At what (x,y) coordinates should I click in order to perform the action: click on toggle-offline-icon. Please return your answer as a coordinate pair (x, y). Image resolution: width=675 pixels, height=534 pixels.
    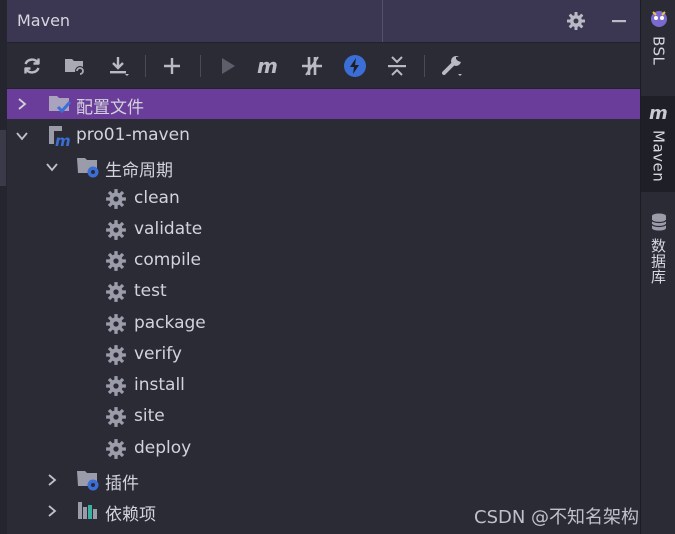
    Looking at the image, I should click on (312, 66).